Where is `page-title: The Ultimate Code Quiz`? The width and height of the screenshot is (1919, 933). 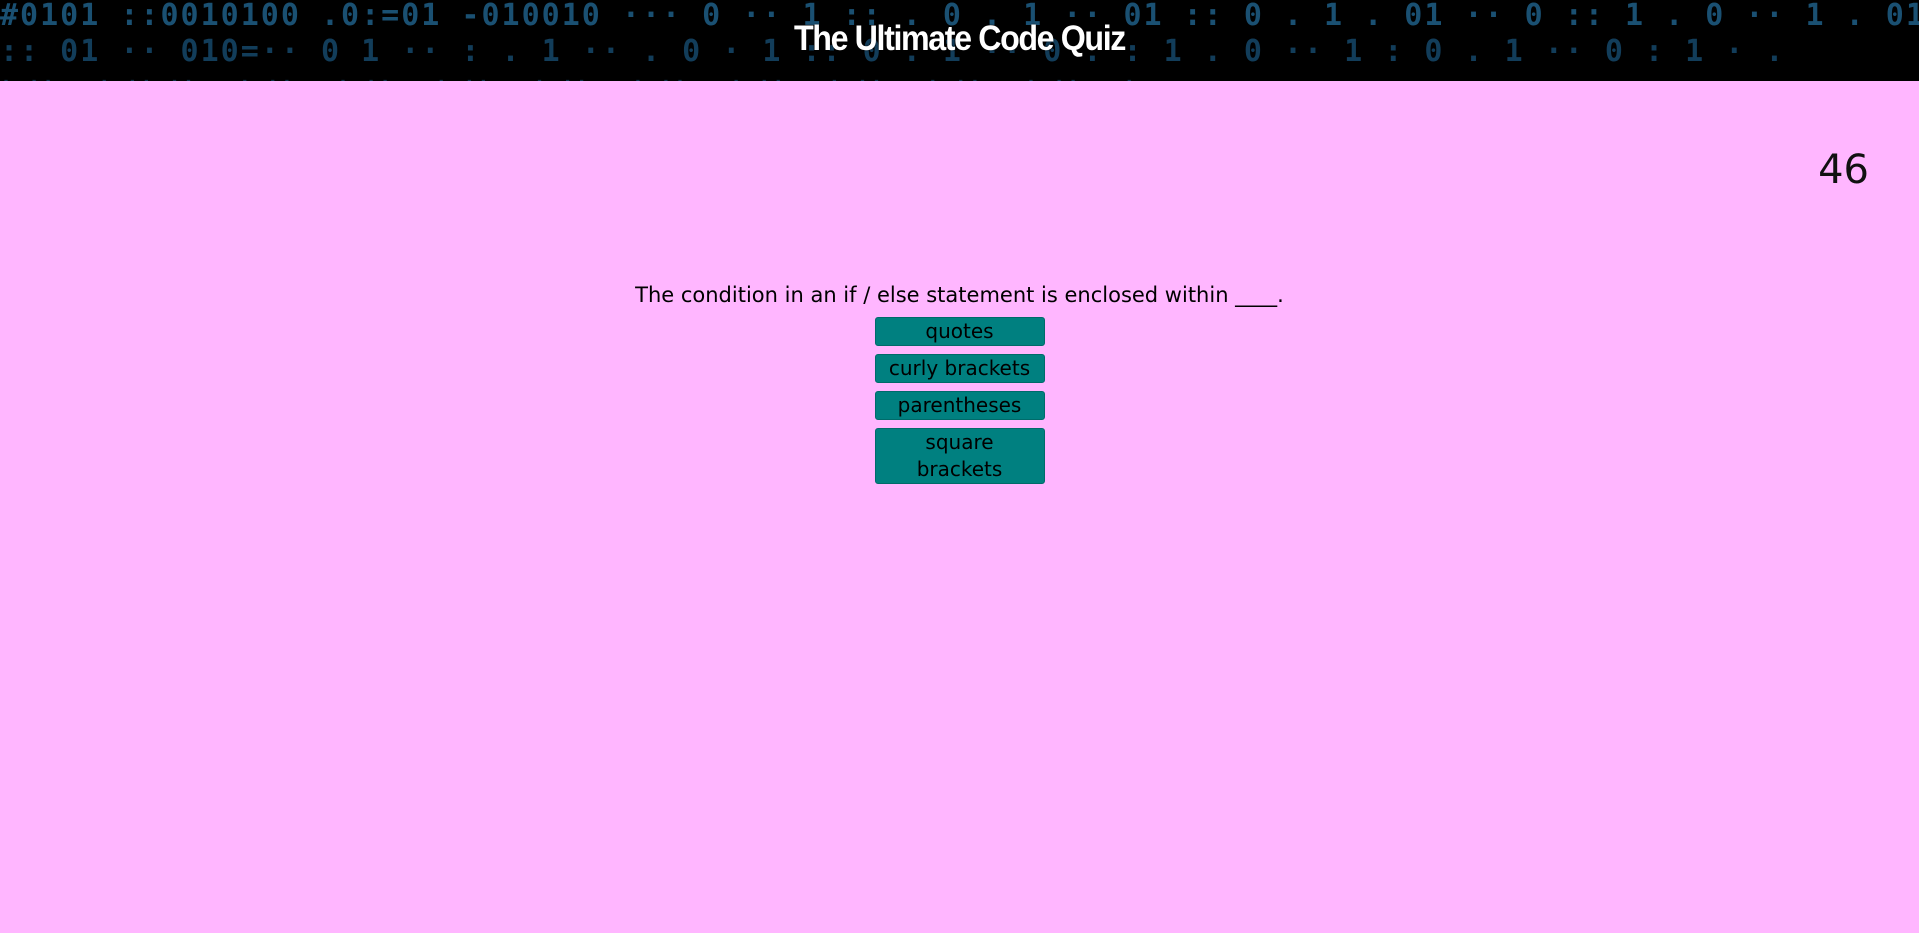
page-title: The Ultimate Code Quiz is located at coordinates (959, 38).